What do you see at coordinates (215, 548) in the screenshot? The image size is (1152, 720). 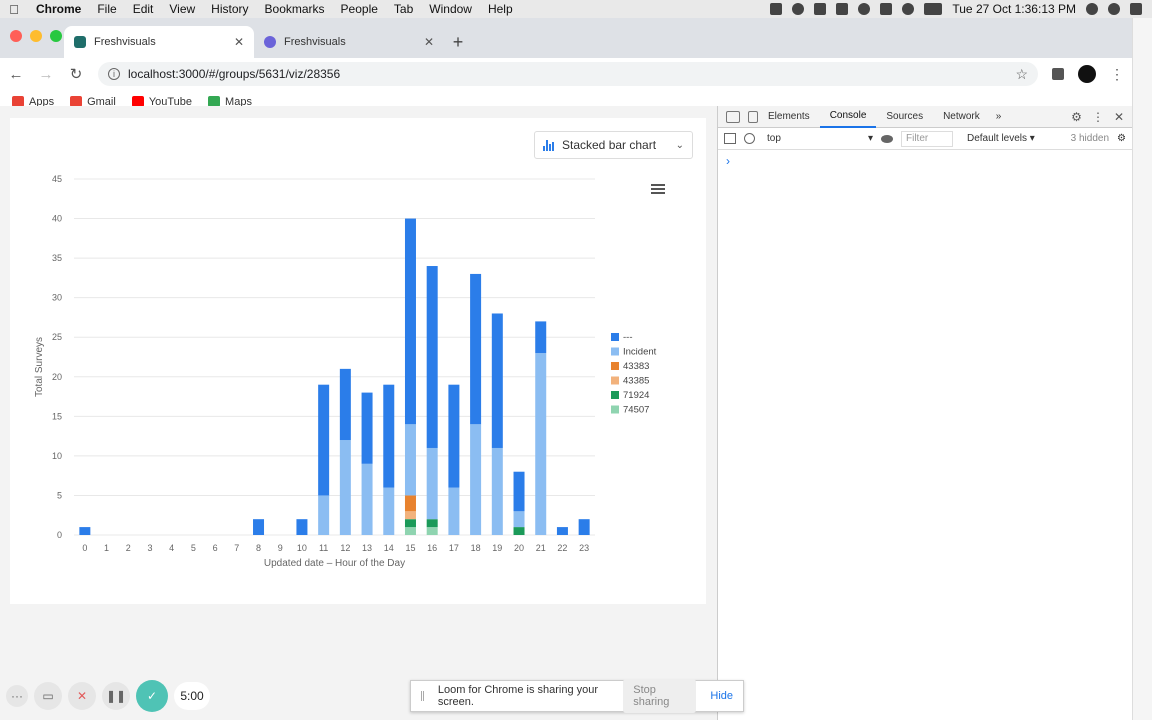 I see `x-tick-label: 6` at bounding box center [215, 548].